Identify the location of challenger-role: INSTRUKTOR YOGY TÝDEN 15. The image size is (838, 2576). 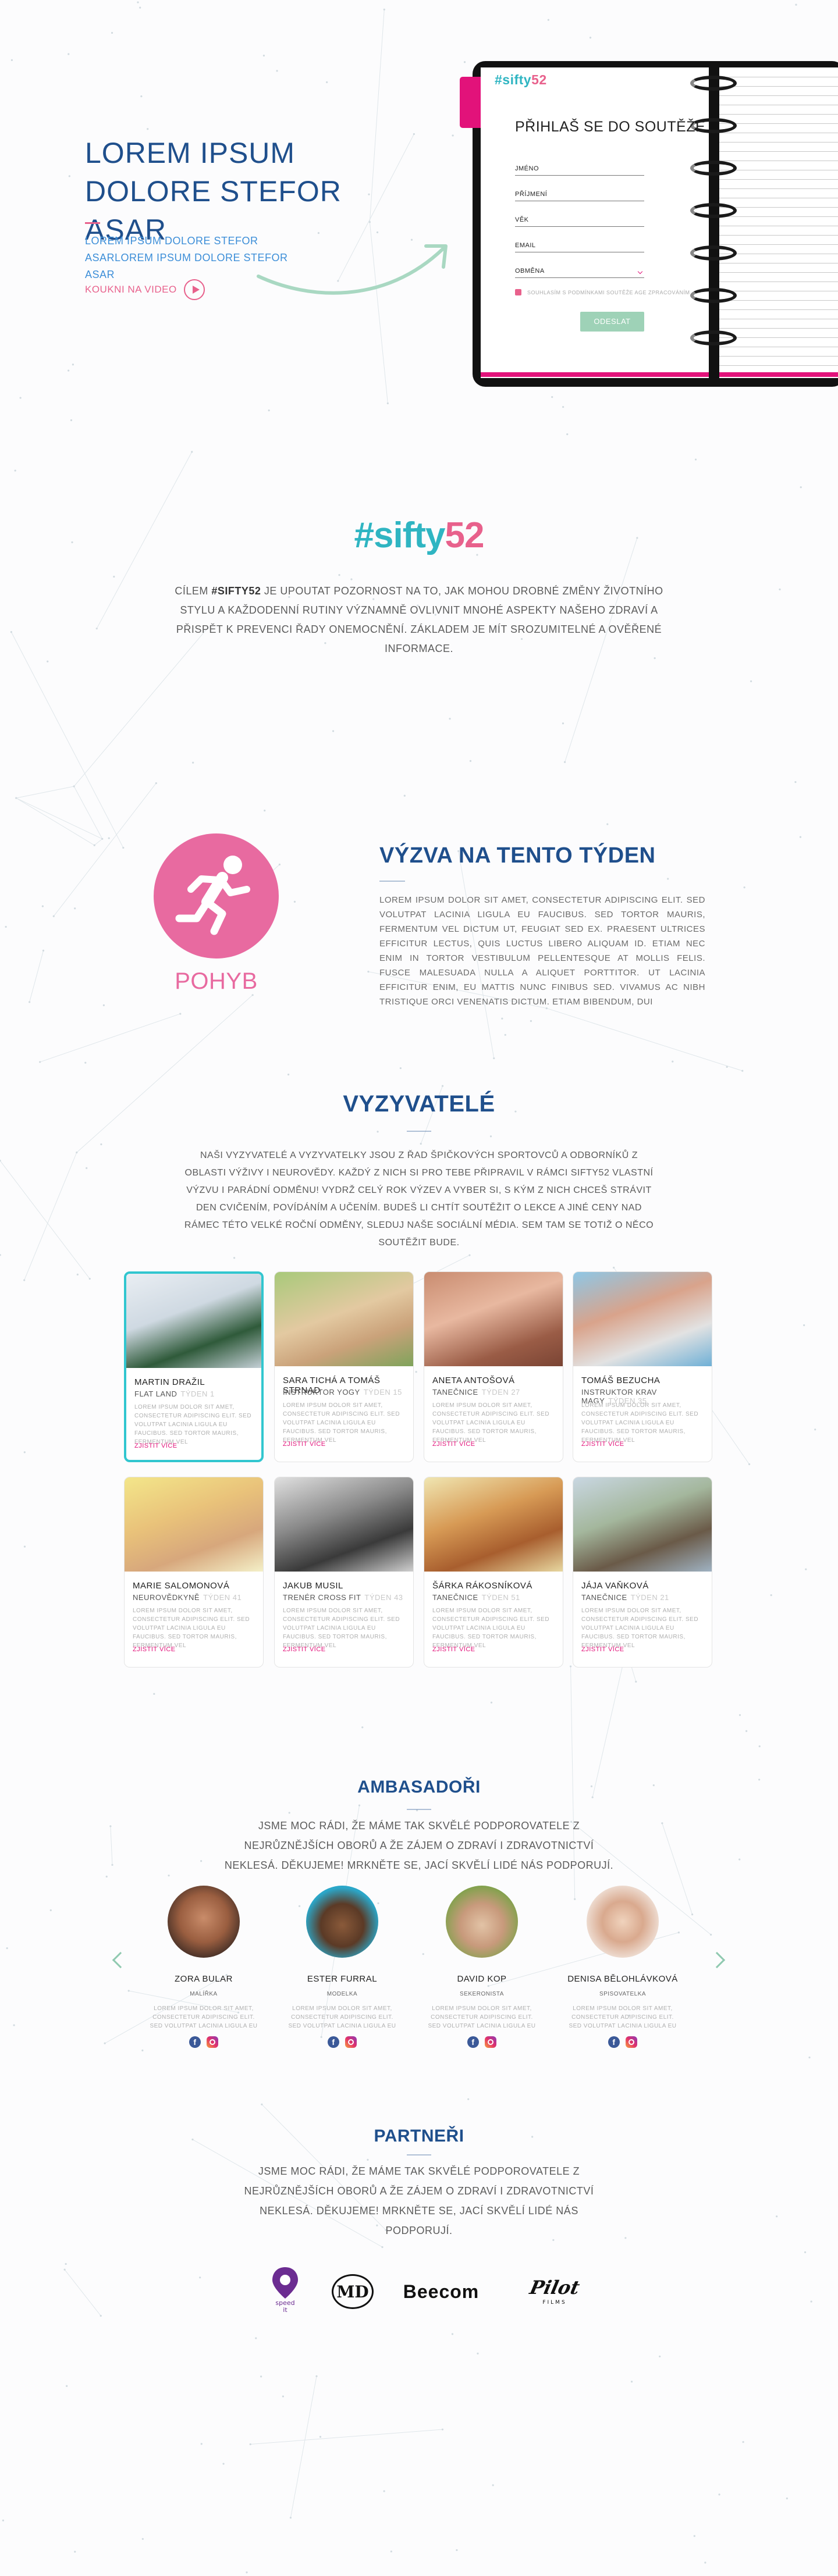
(343, 1392).